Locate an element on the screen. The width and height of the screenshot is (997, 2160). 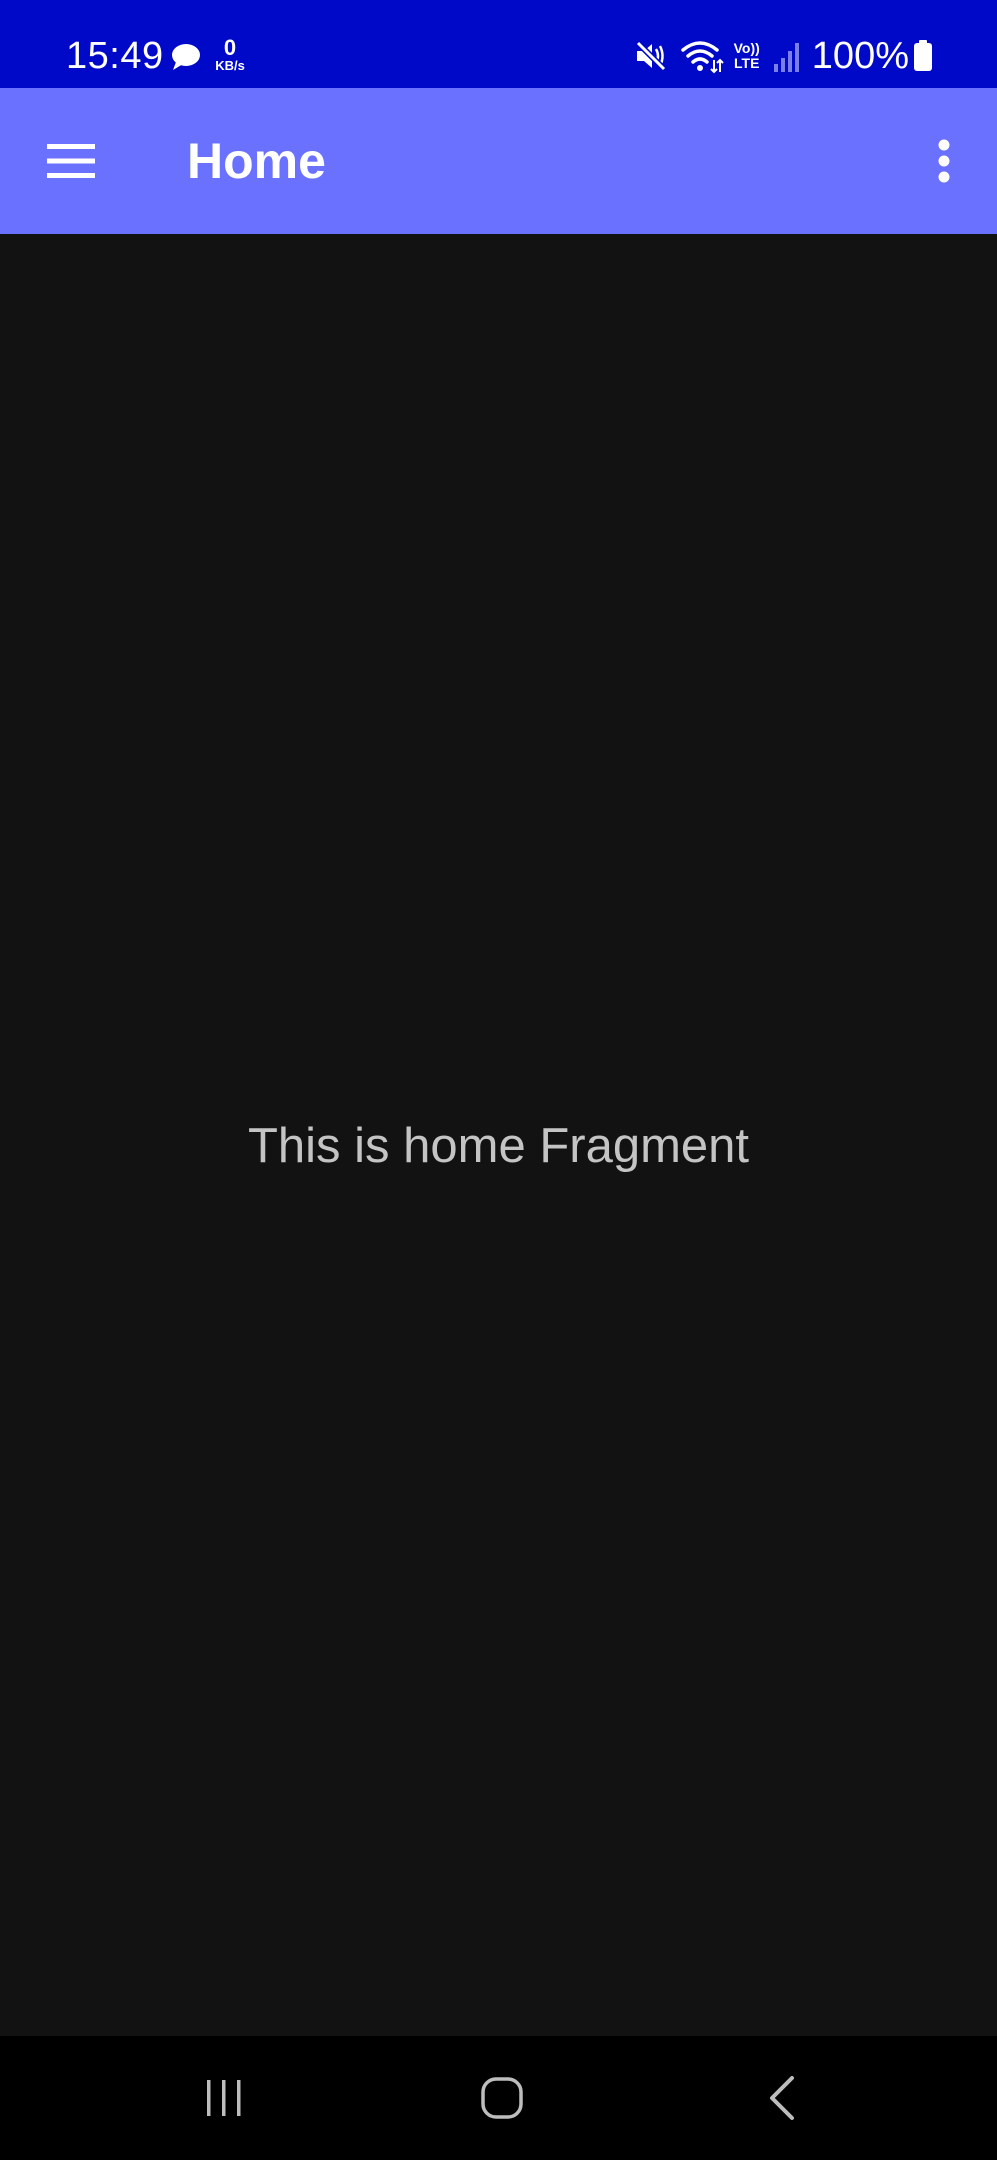
back-button is located at coordinates (782, 2098).